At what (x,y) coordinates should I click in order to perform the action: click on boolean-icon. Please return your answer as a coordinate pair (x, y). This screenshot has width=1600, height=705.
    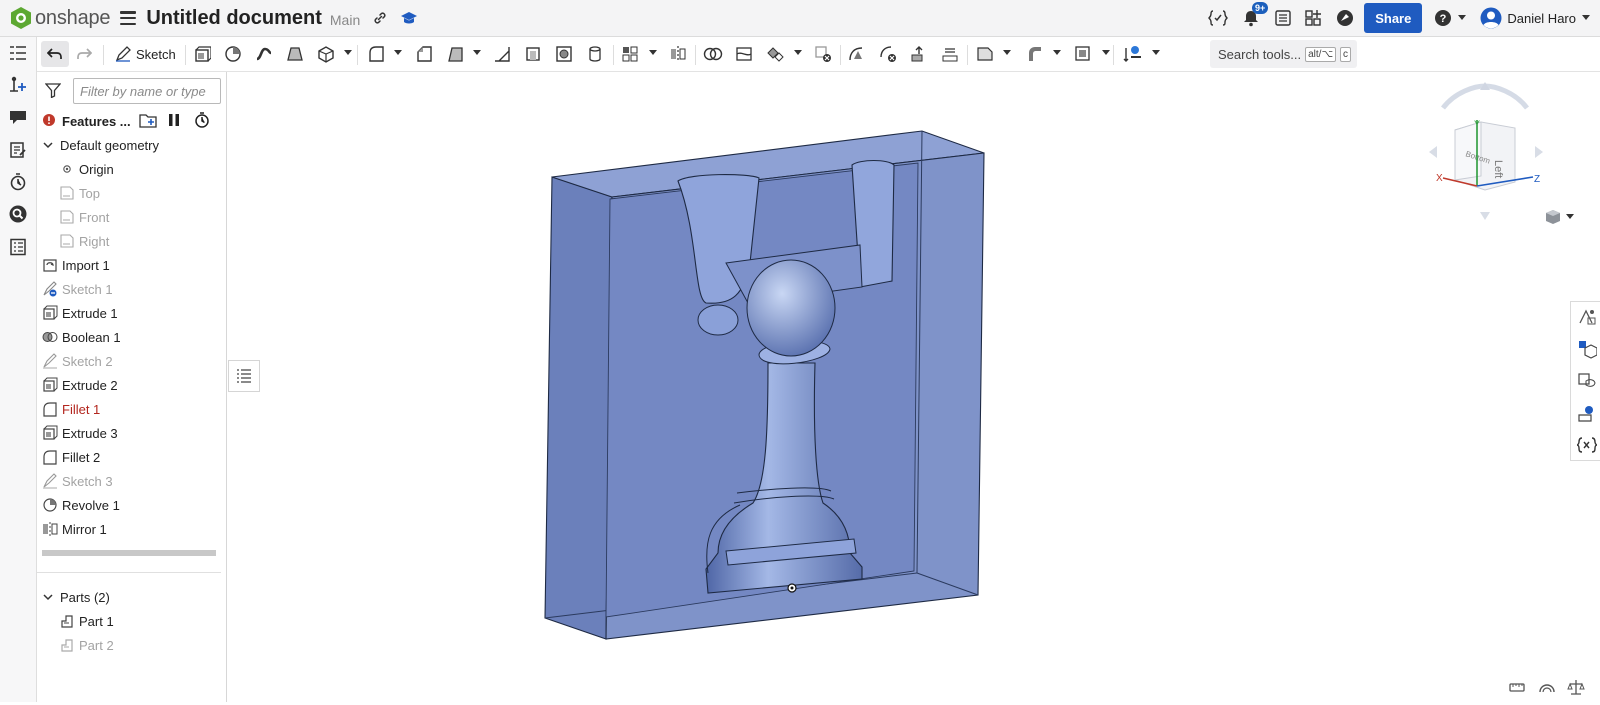
    Looking at the image, I should click on (713, 54).